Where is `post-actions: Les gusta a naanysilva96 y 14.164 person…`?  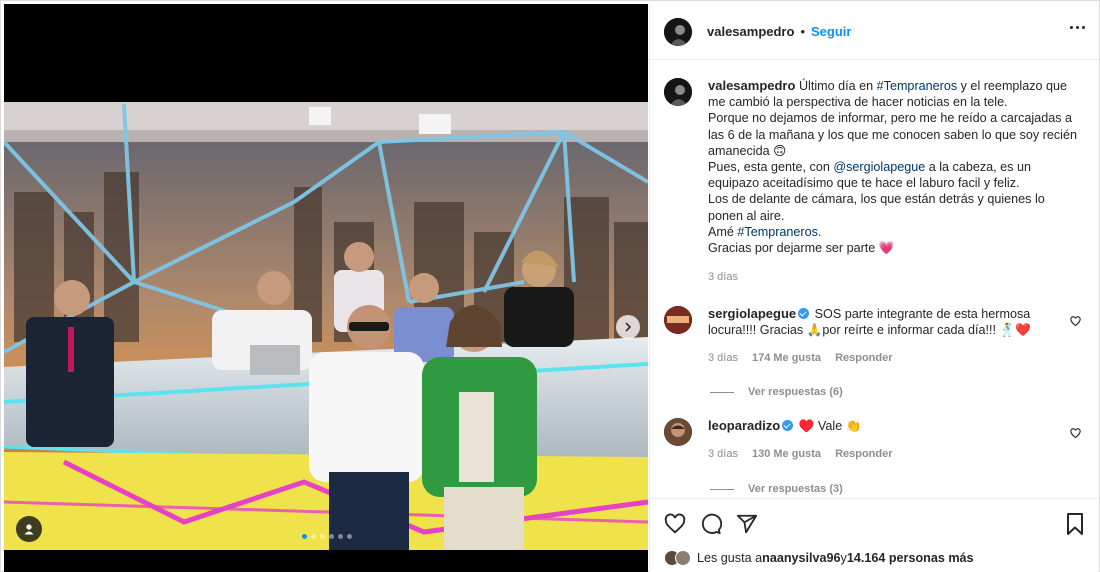 post-actions: Les gusta a naanysilva96 y 14.164 person… is located at coordinates (874, 535).